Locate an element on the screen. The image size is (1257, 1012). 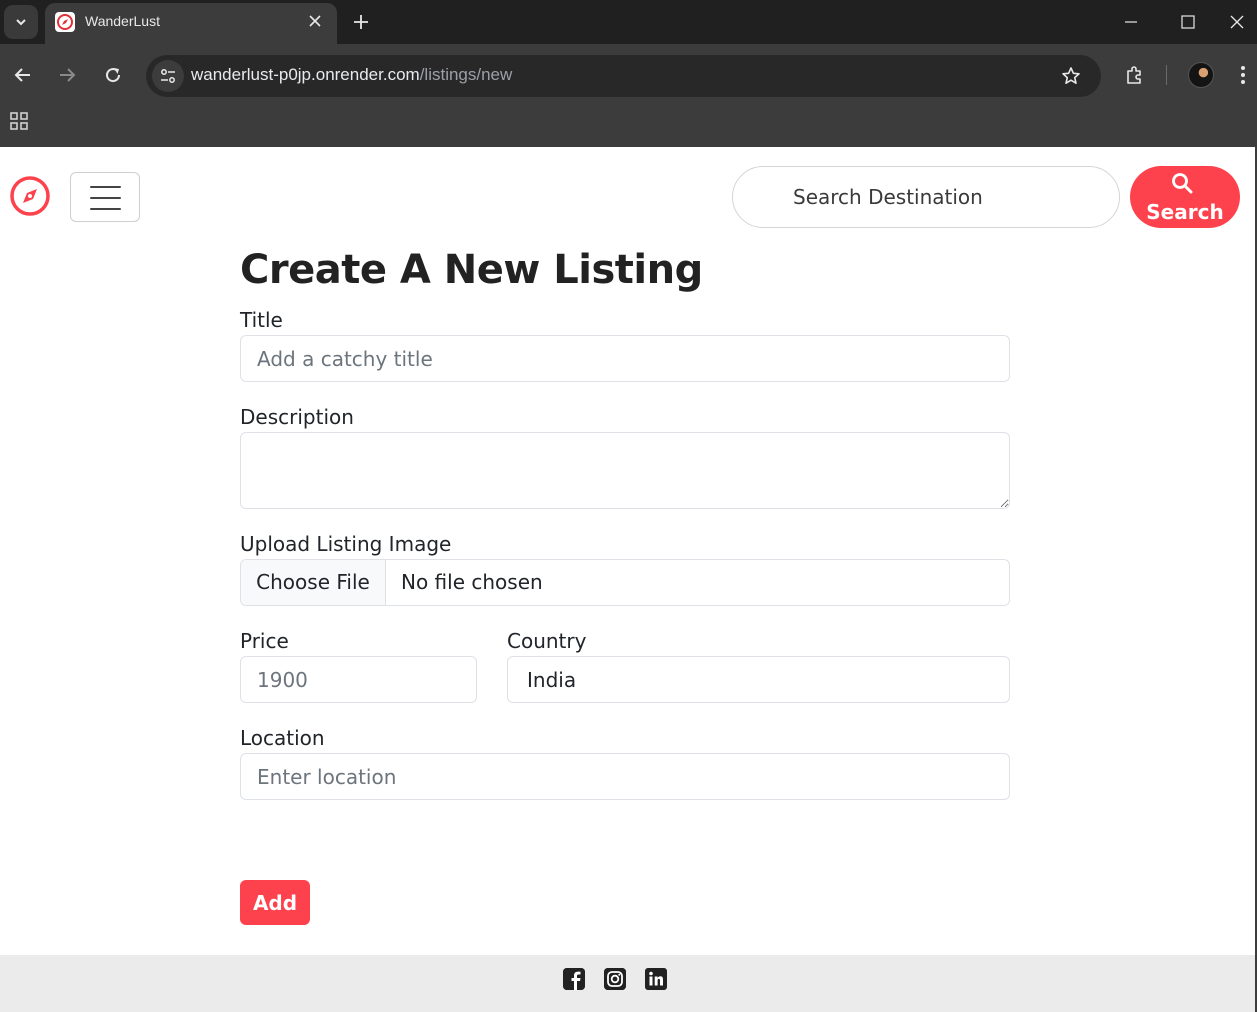
instagram-icon is located at coordinates (615, 979).